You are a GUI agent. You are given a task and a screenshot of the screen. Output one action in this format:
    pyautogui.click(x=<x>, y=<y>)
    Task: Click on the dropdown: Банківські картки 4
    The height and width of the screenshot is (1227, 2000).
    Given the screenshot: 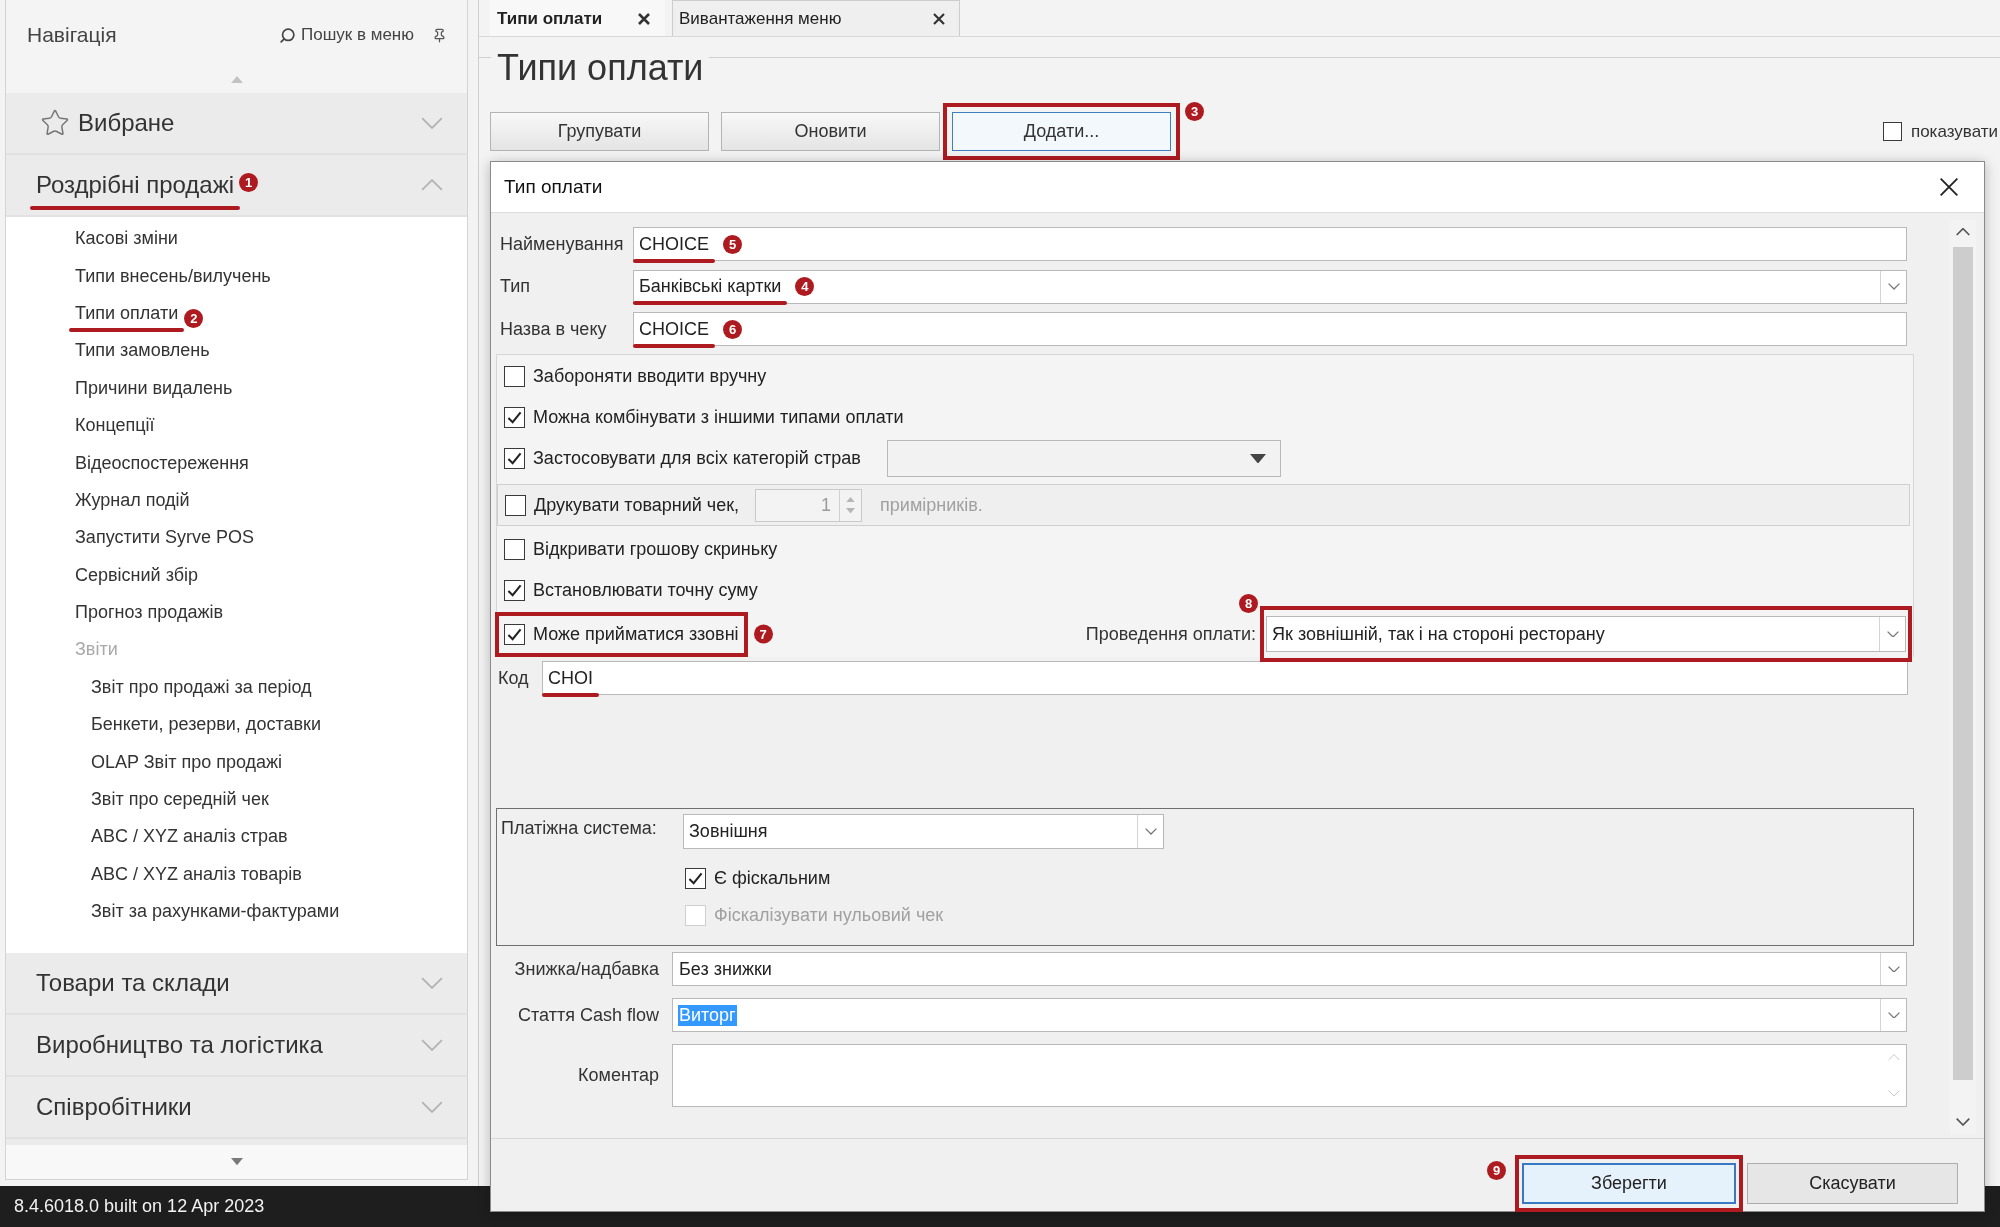 What is the action you would take?
    pyautogui.click(x=1270, y=286)
    